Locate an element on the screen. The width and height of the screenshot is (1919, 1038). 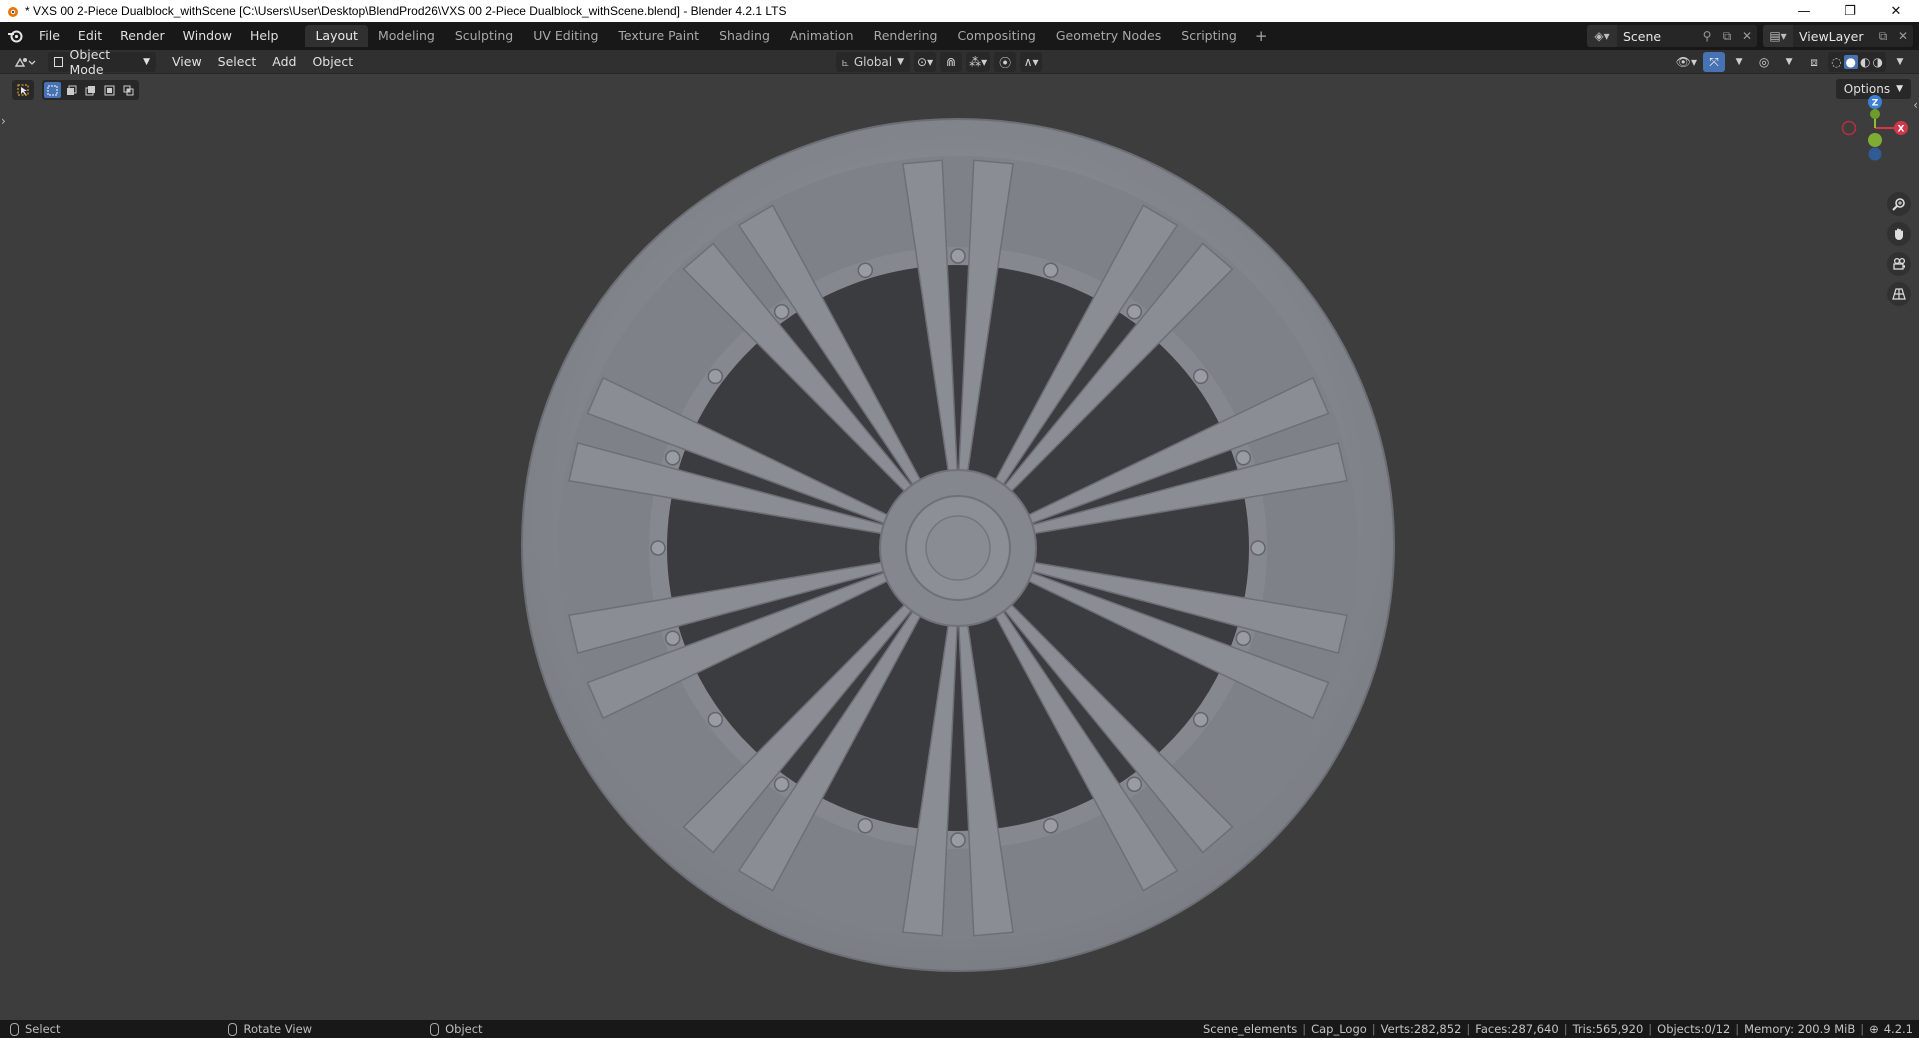
select-extend-icon is located at coordinates (71, 90).